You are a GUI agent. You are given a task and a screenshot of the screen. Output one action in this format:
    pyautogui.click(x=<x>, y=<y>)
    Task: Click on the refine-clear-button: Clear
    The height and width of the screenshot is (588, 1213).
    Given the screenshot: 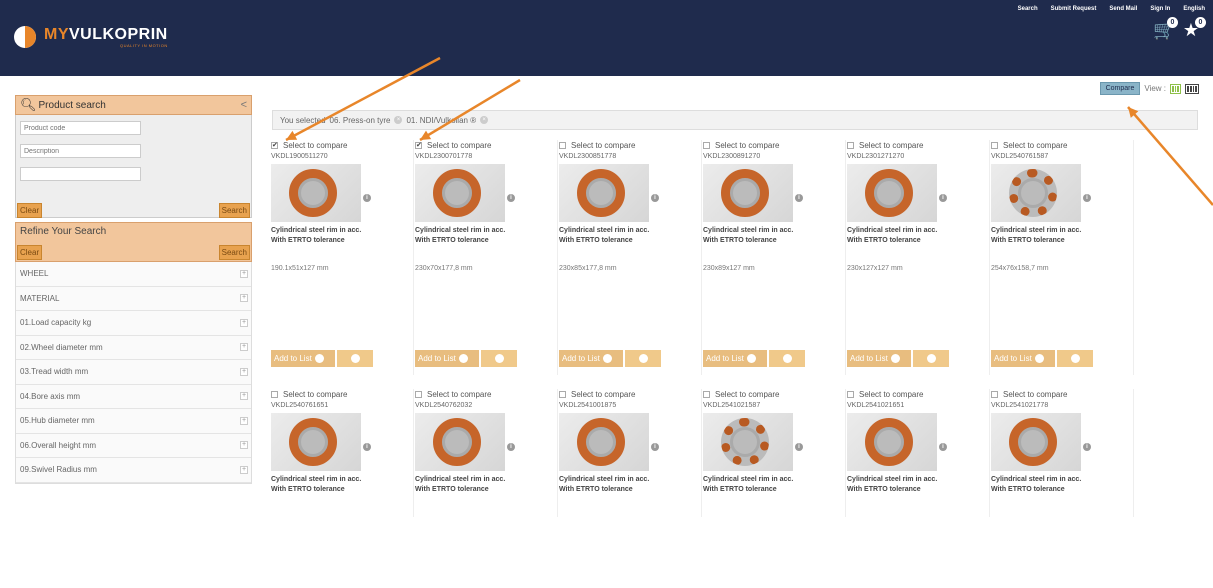 What is the action you would take?
    pyautogui.click(x=30, y=252)
    